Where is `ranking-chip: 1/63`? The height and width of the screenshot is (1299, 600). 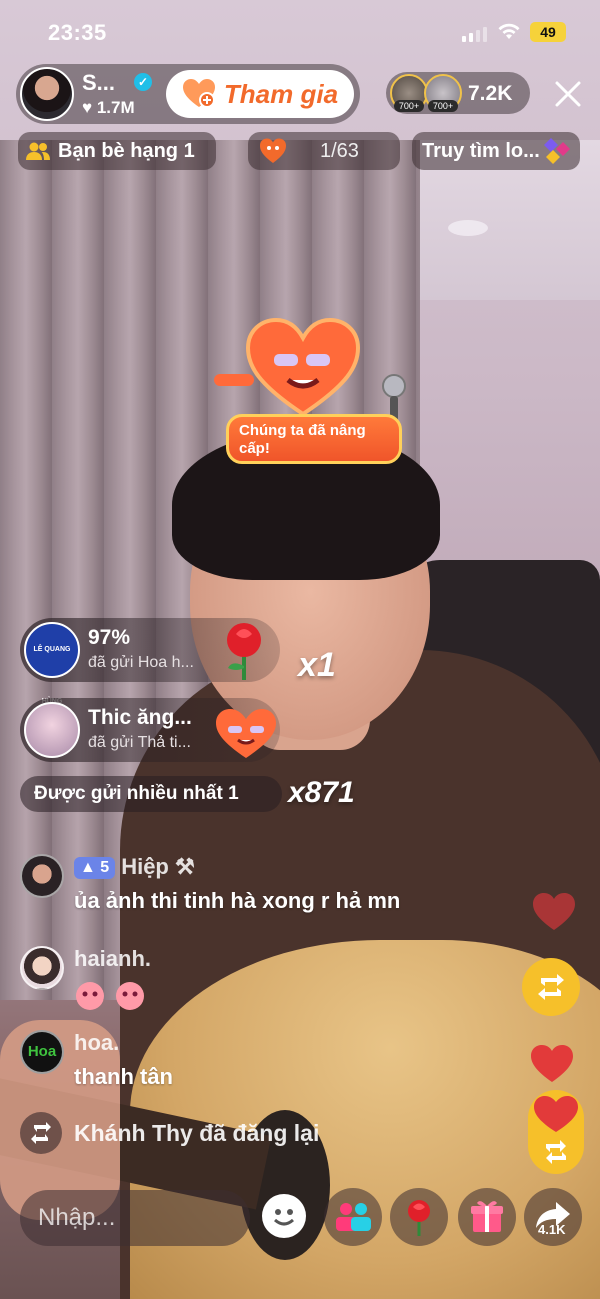 ranking-chip: 1/63 is located at coordinates (324, 151).